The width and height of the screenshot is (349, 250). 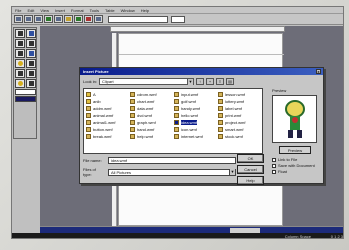 What do you see at coordinates (195, 108) in the screenshot?
I see `file-item: handy.wmf` at bounding box center [195, 108].